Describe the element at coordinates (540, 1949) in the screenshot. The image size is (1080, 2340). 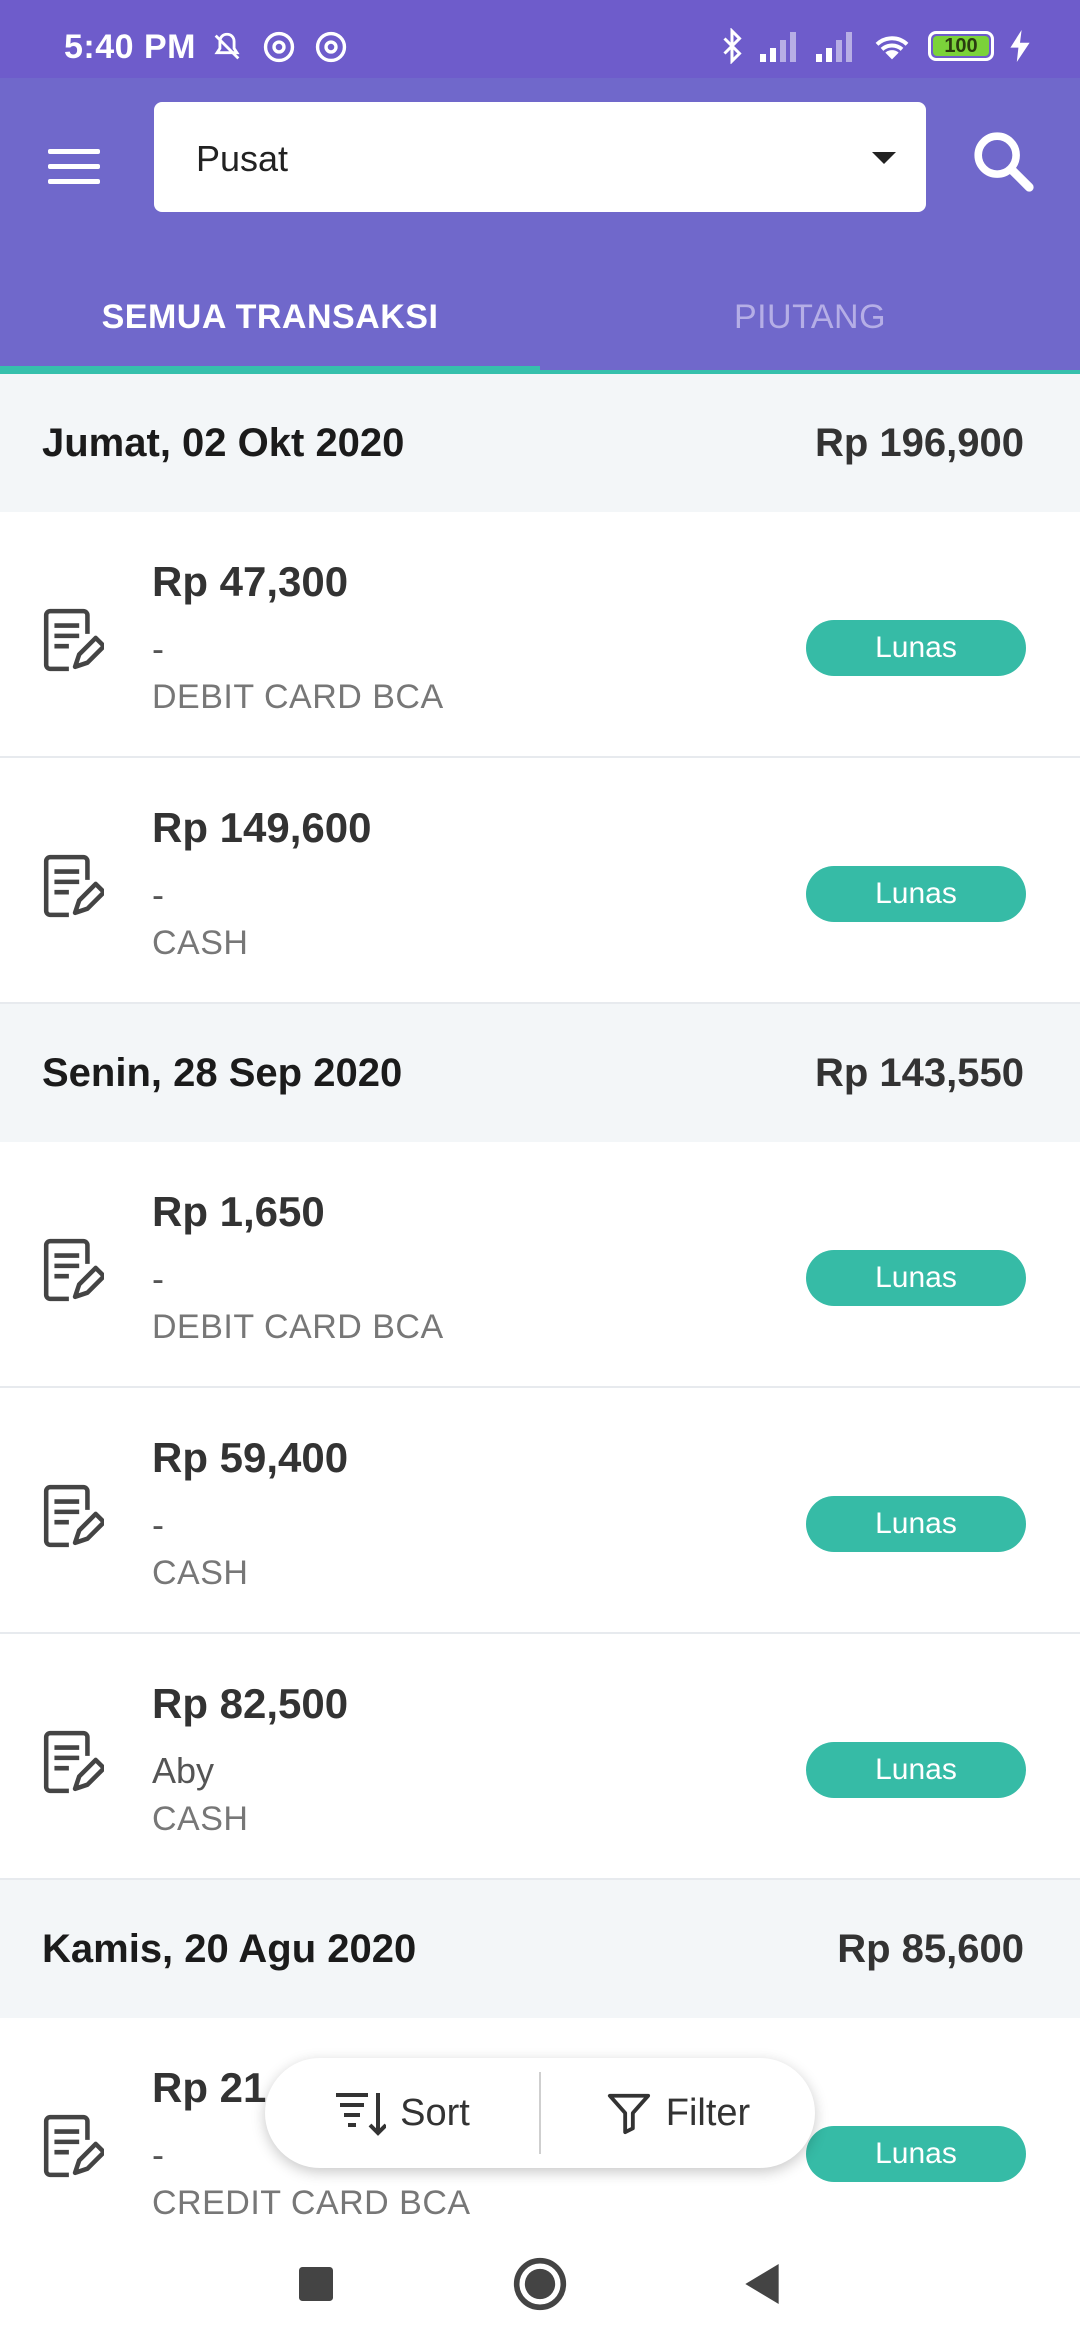
I see `date-header: Kamis, 20 Agu 2020 Rp 85,600` at that location.